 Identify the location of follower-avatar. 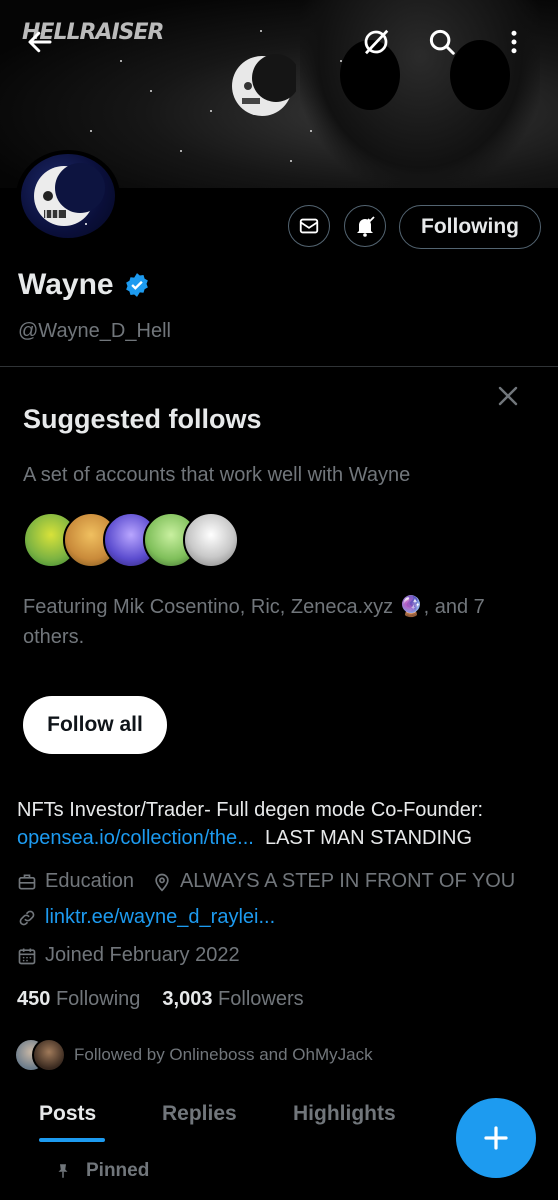
(49, 1055).